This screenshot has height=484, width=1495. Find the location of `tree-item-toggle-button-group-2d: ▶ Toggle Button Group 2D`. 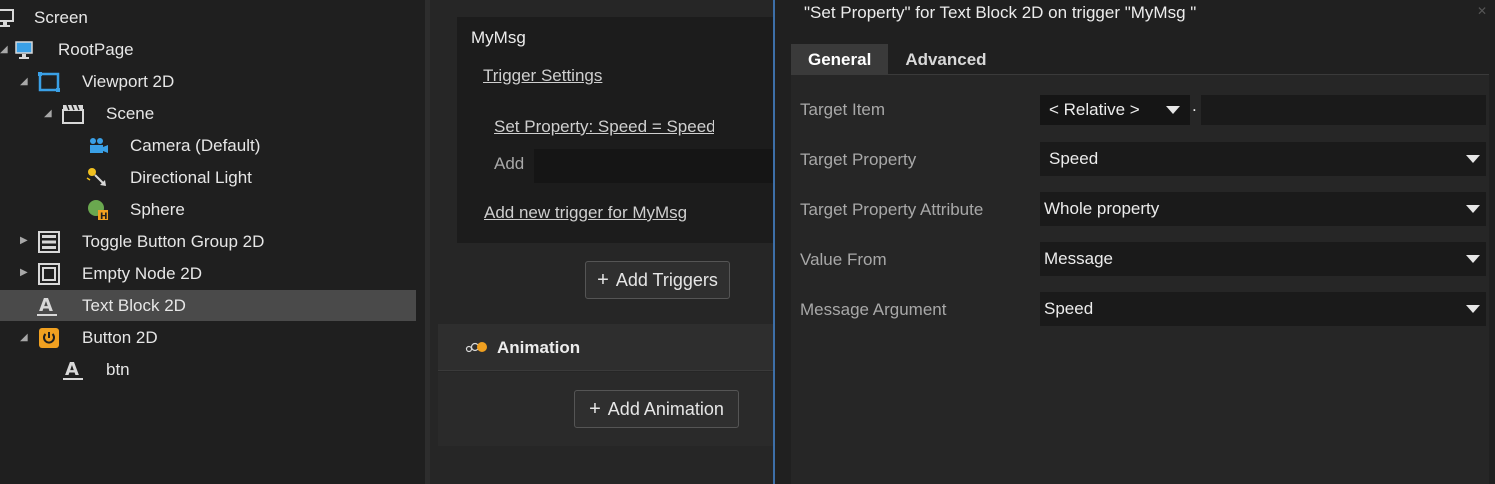

tree-item-toggle-button-group-2d: ▶ Toggle Button Group 2D is located at coordinates (208, 241).